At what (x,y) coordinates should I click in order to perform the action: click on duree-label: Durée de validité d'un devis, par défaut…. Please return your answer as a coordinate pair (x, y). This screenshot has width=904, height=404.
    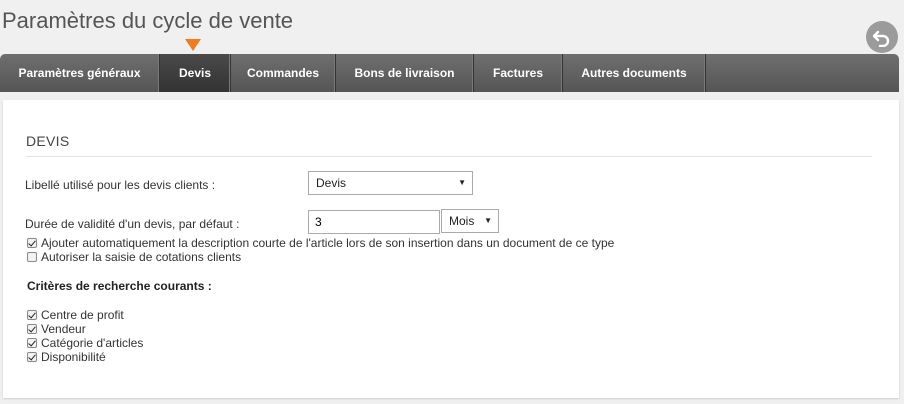
    Looking at the image, I should click on (132, 224).